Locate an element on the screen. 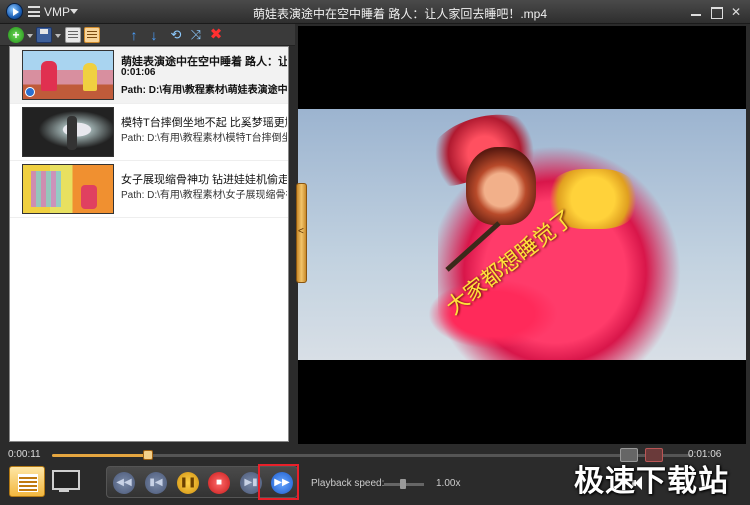 The height and width of the screenshot is (505, 750). playlist-item-path: Path: D:\有用\教程素材\模特T台摔倒坐地不起 is located at coordinates (204, 138).